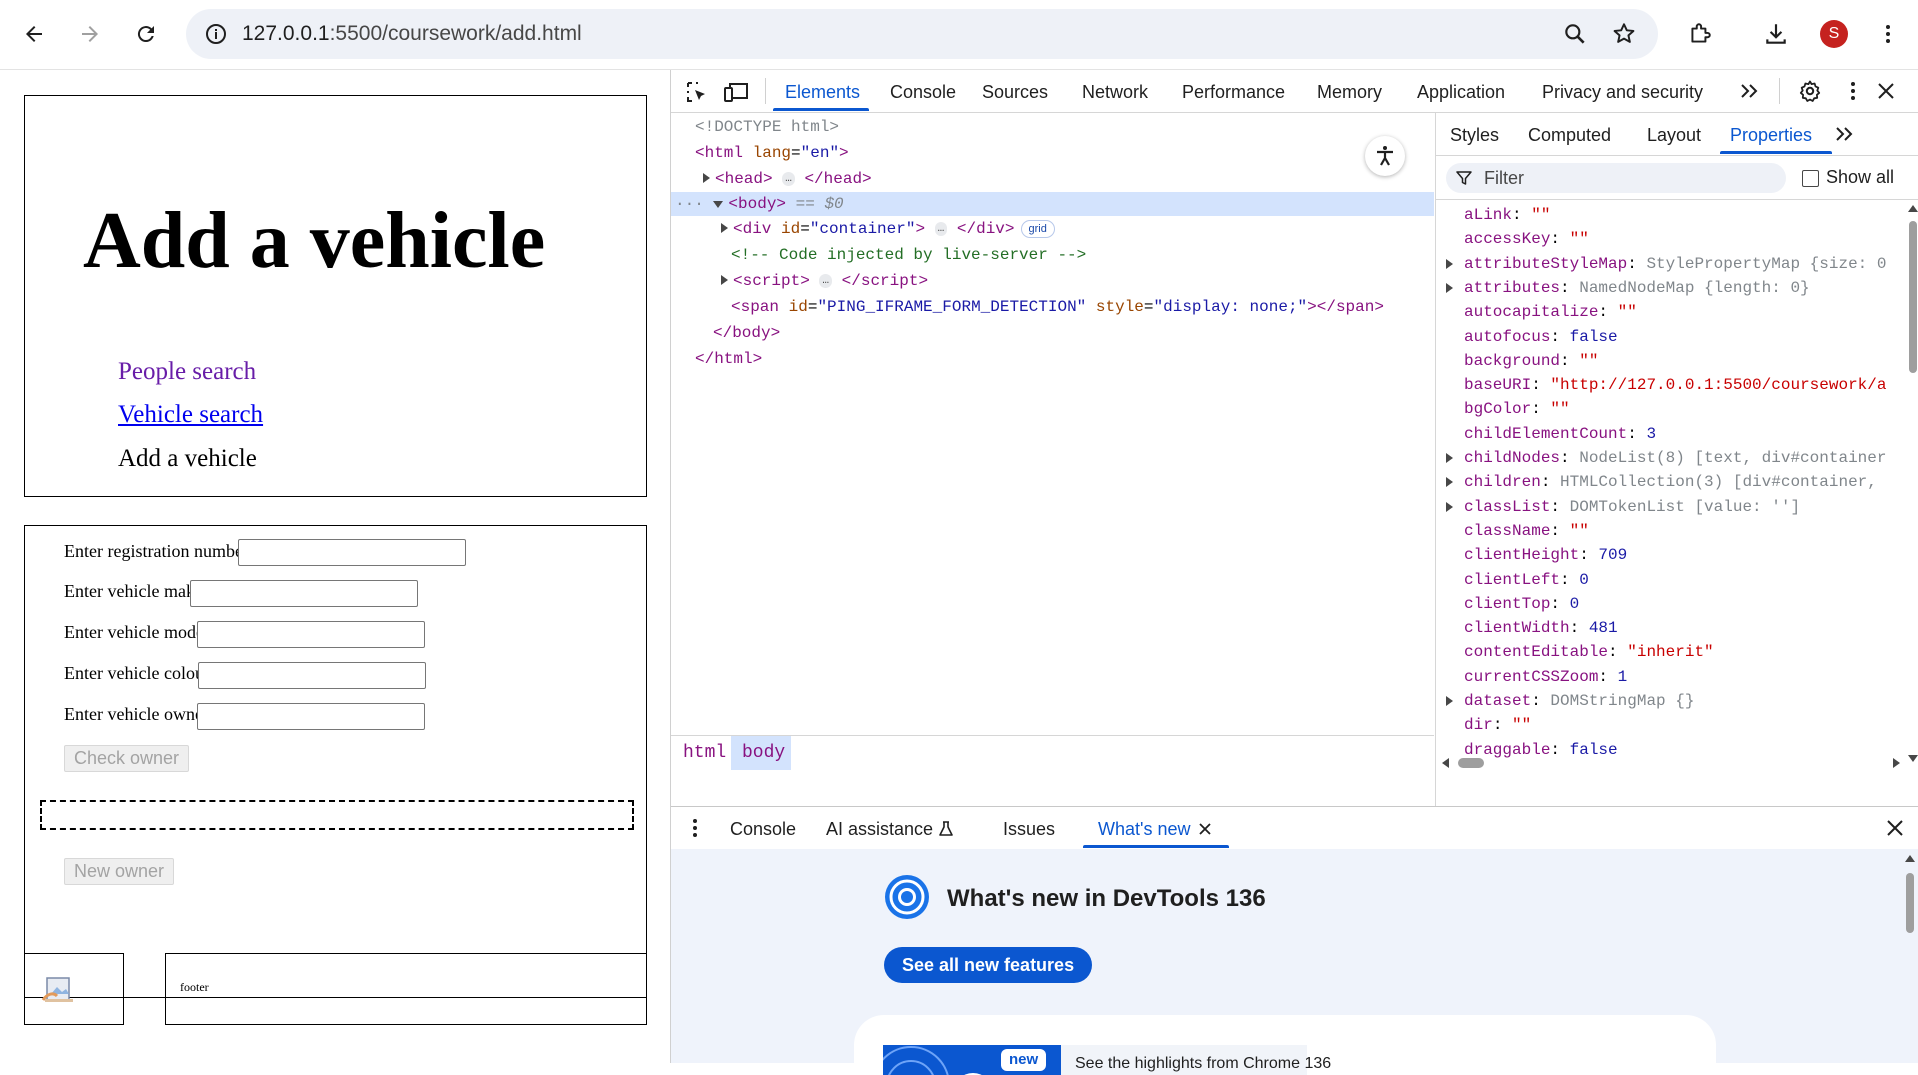  I want to click on drawer-scroll-up-icon, so click(1910, 858).